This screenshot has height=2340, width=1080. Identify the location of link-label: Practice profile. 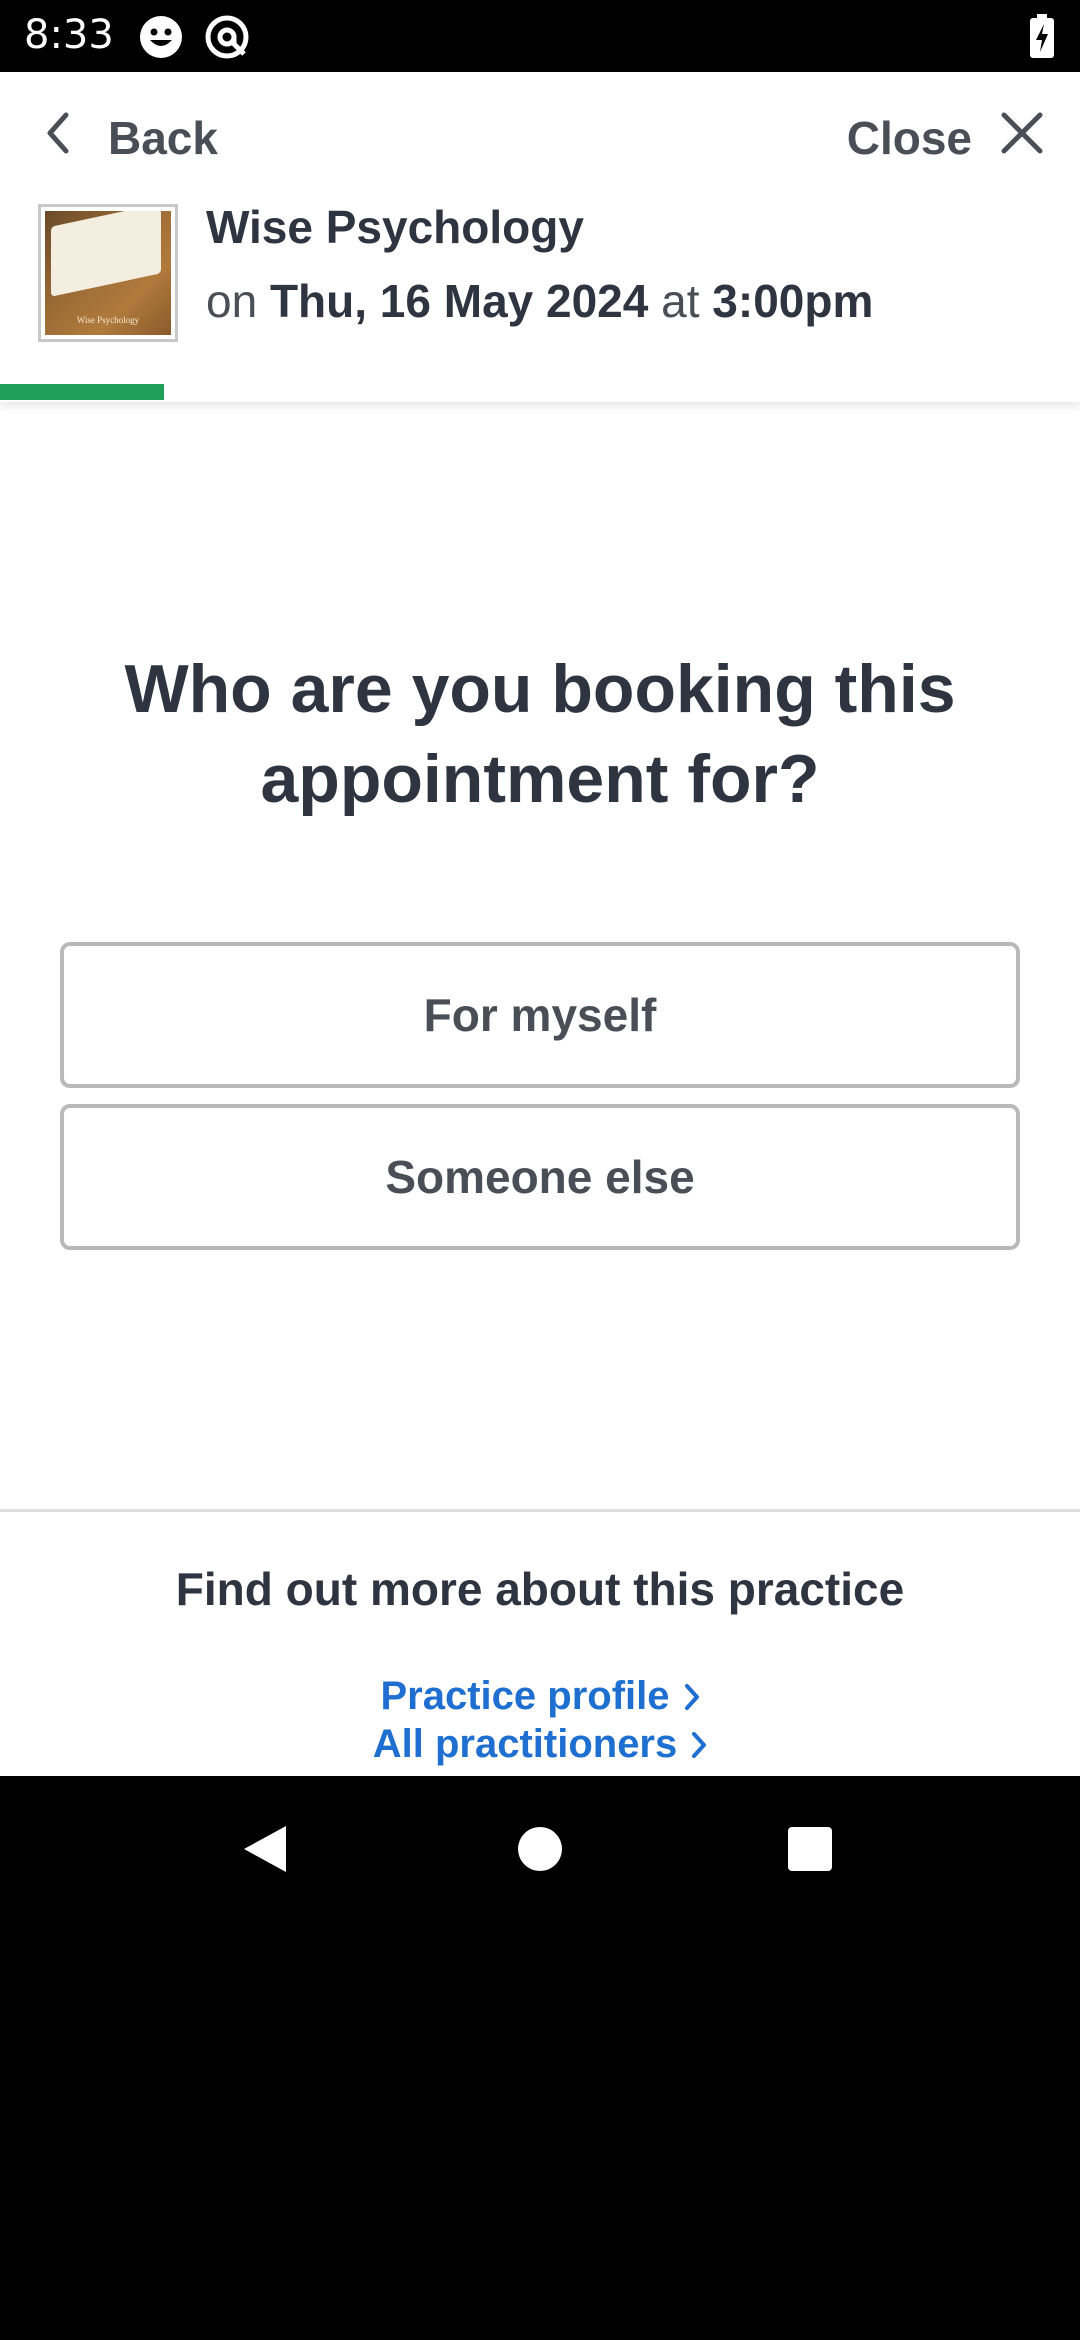
(525, 1696).